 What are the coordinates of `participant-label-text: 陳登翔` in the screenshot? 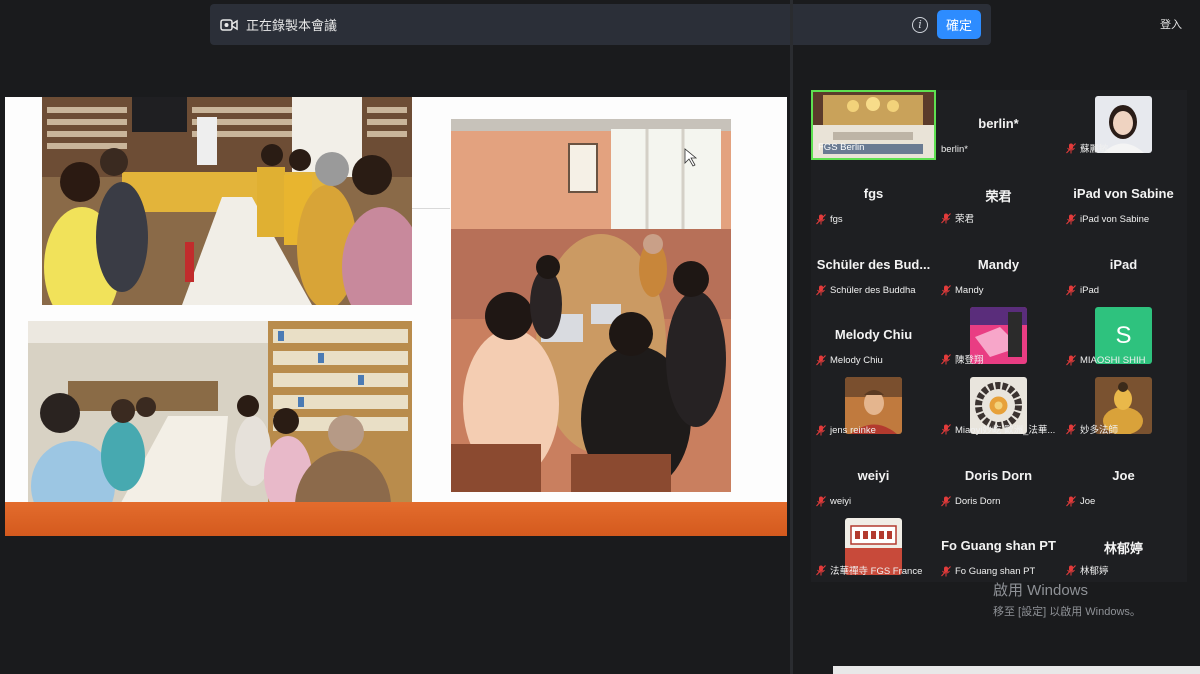 It's located at (969, 360).